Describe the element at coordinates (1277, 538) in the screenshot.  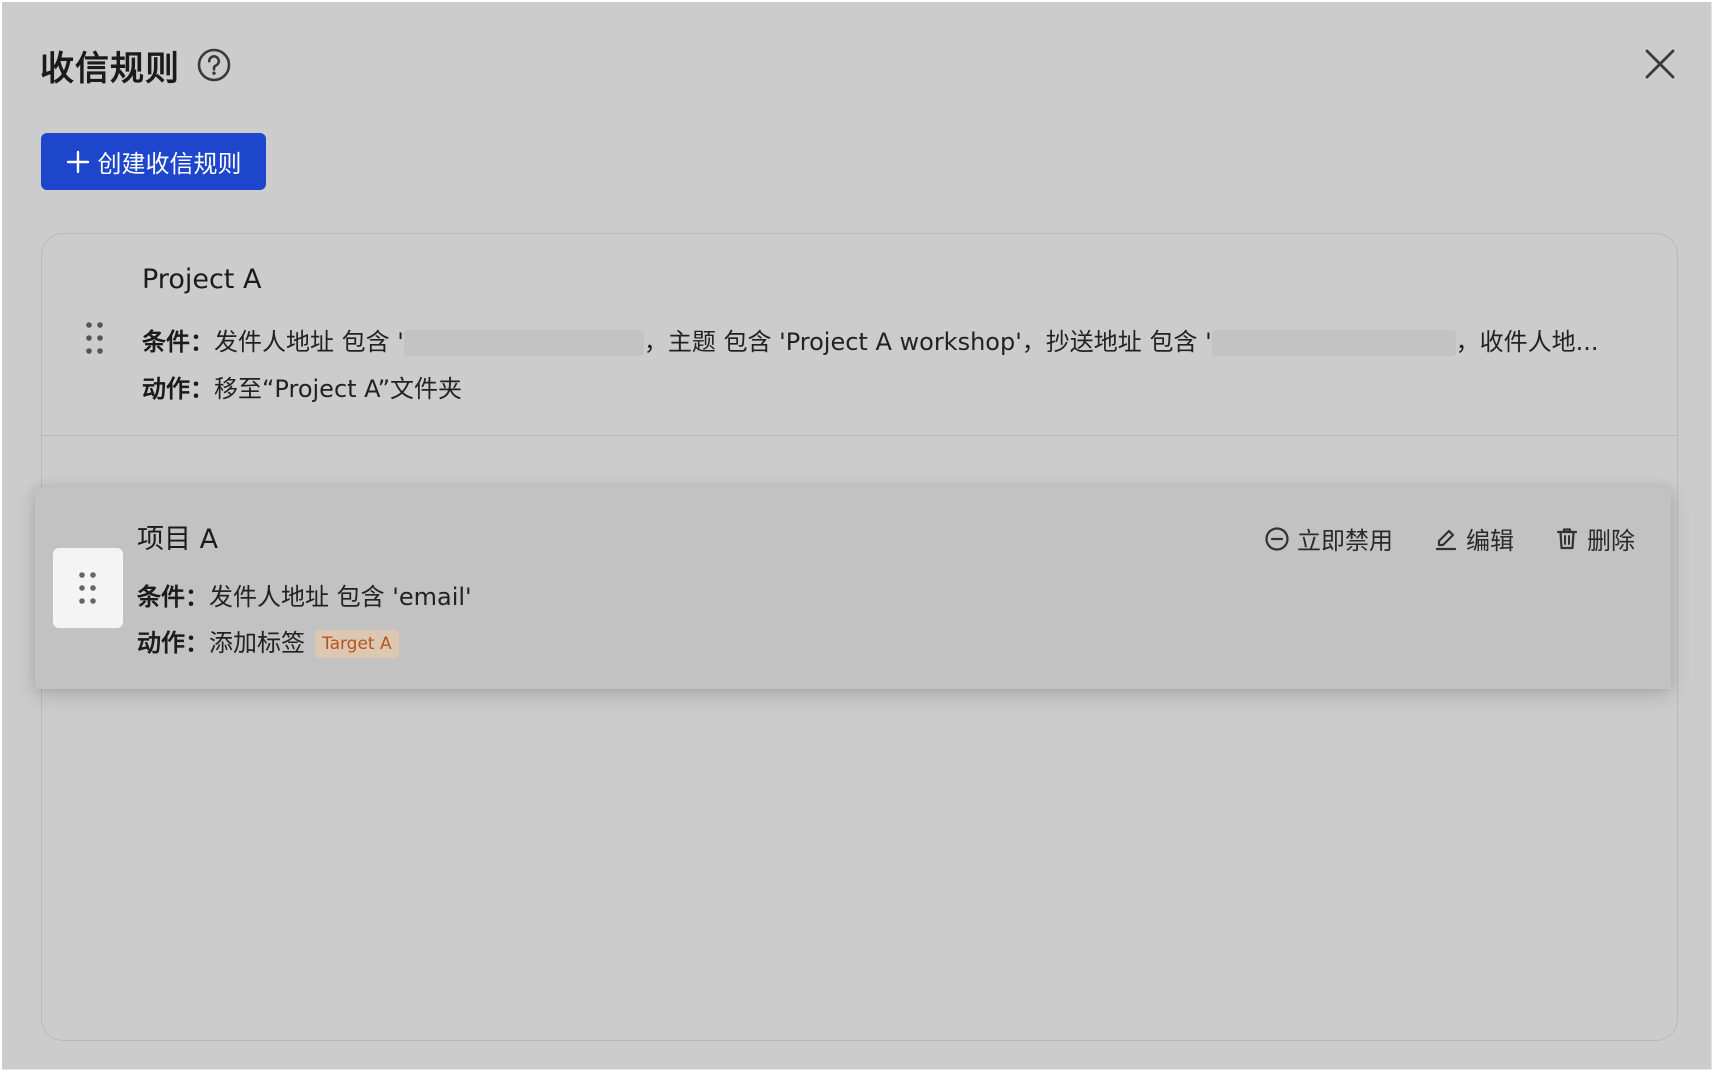
I see `minus-circle-icon` at that location.